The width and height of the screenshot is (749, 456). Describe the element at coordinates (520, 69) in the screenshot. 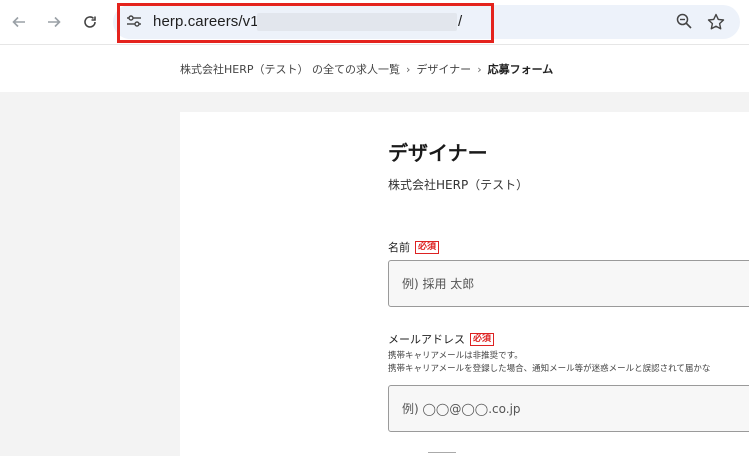

I see `breadcrumb-current: 応募フォーム` at that location.